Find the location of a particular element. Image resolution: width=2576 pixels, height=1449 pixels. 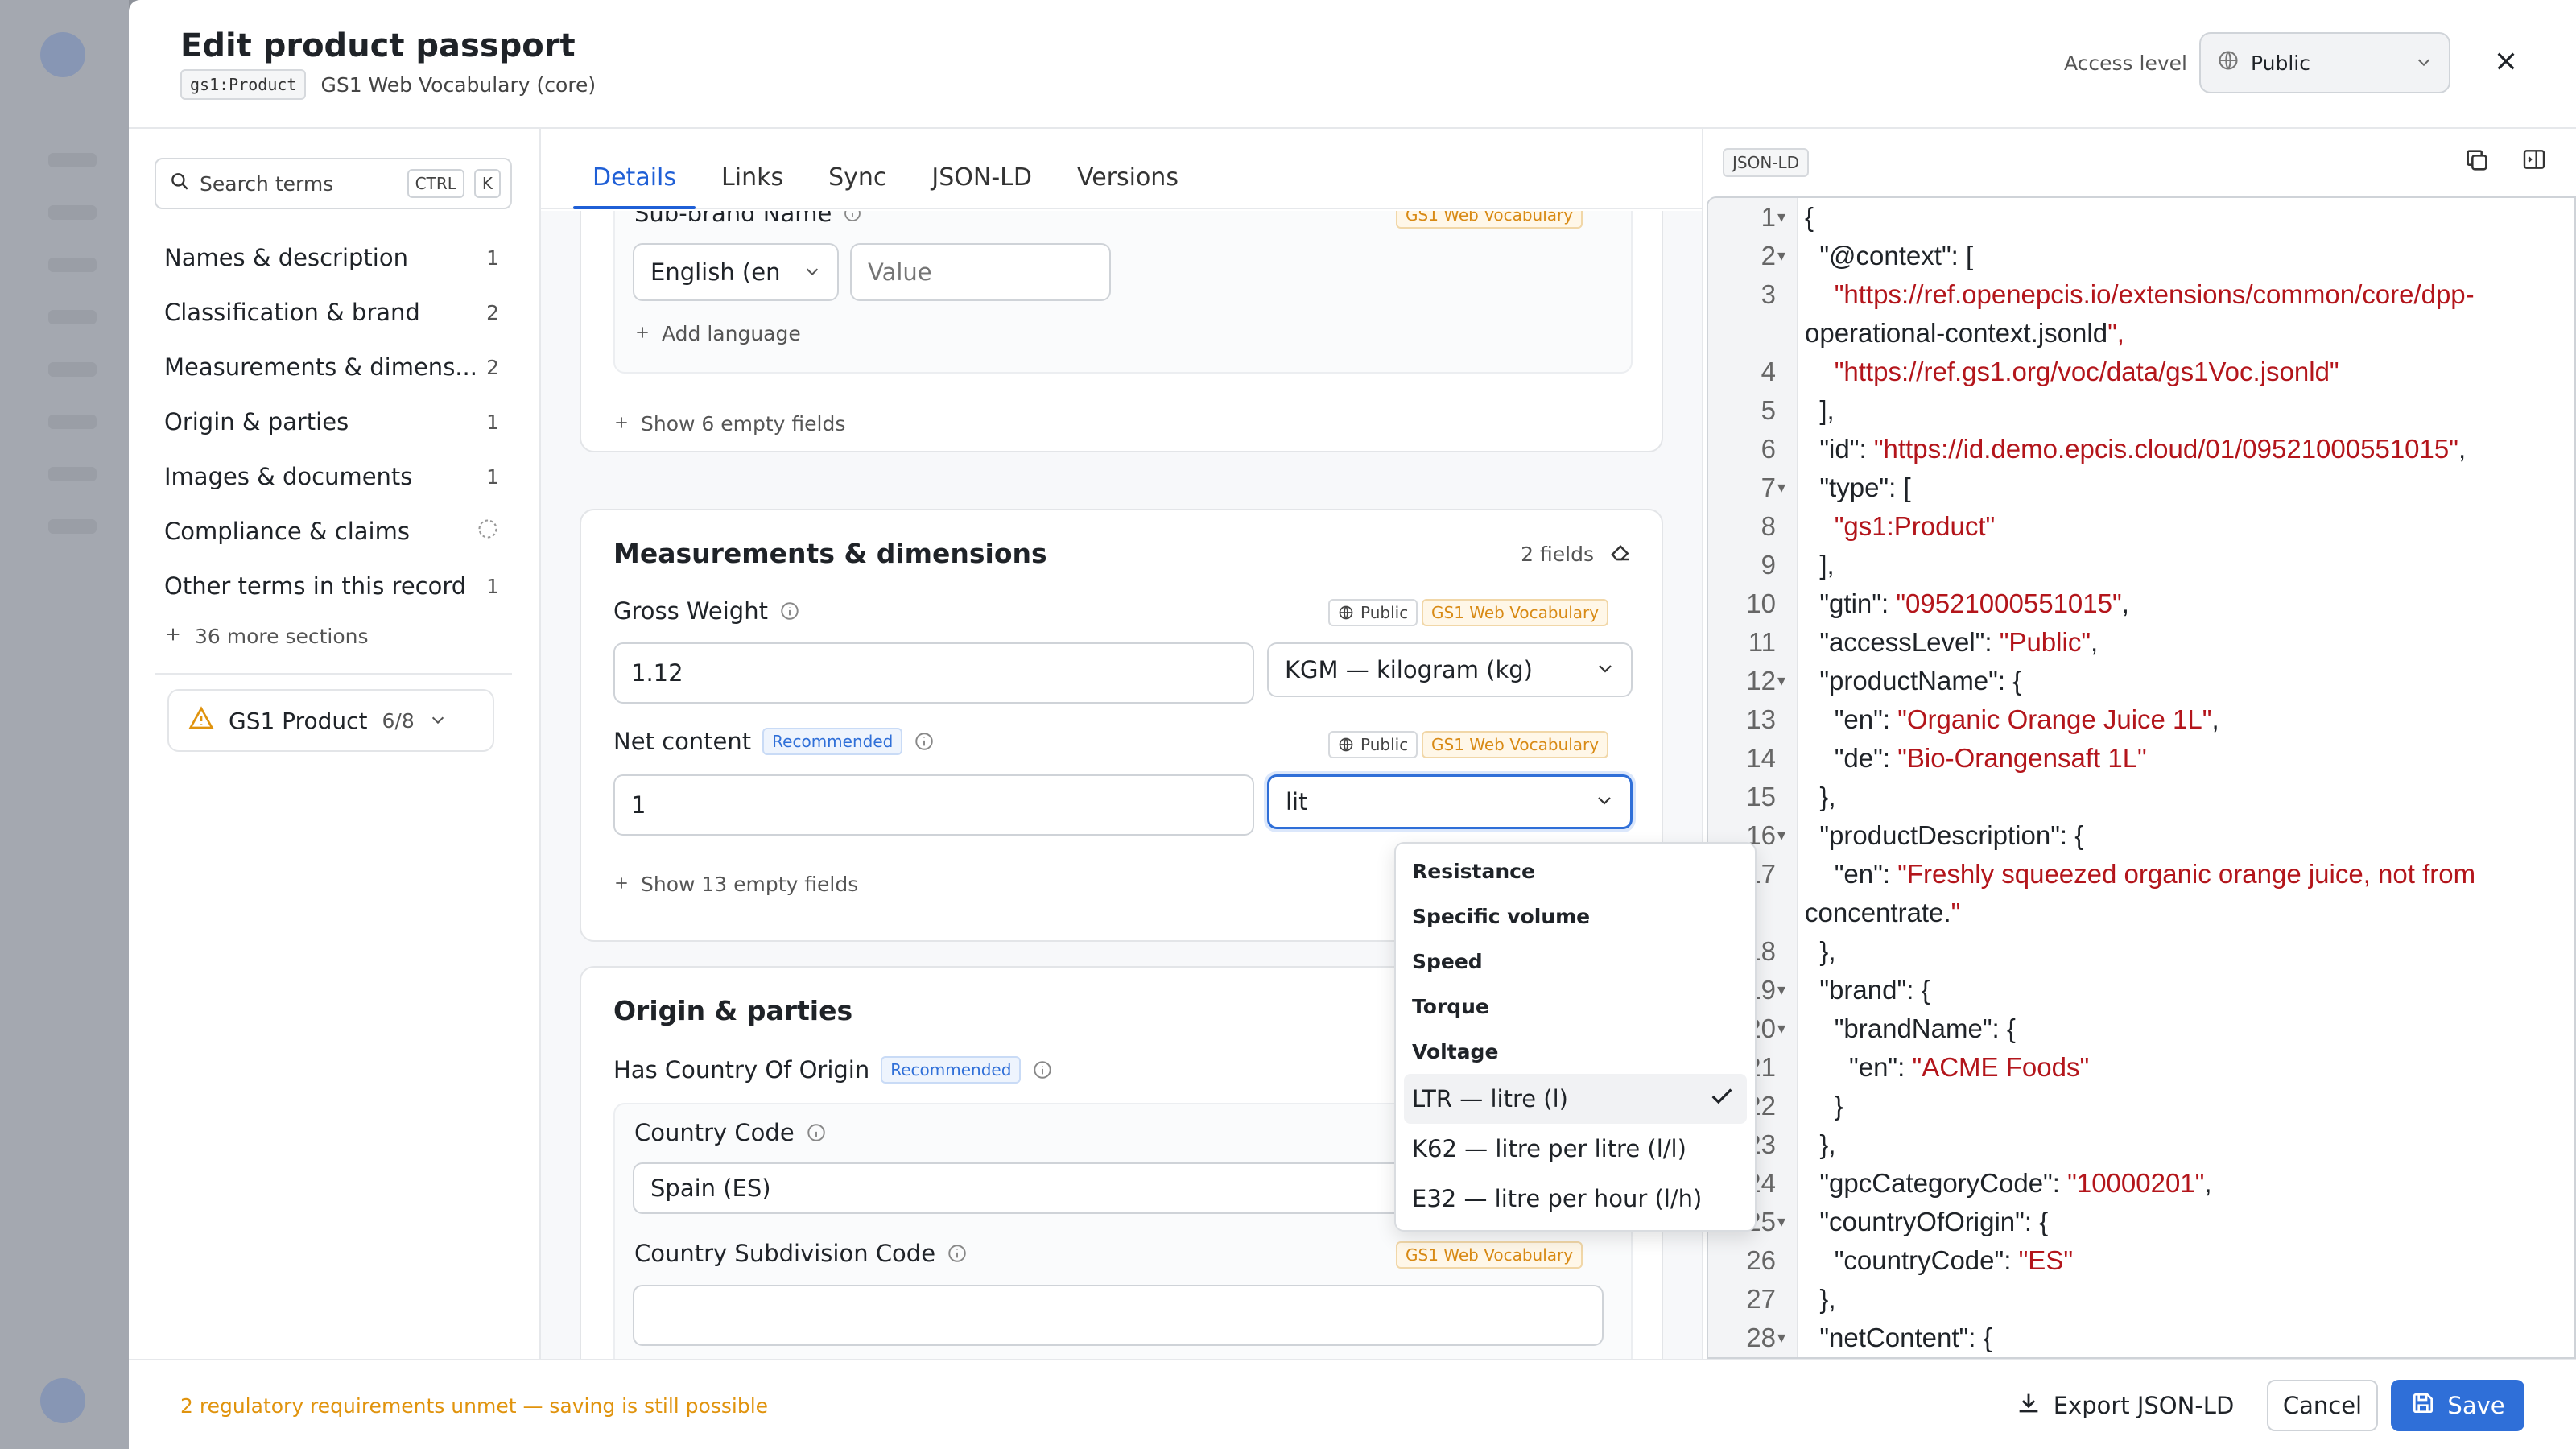

line-number: 9 is located at coordinates (1769, 565).